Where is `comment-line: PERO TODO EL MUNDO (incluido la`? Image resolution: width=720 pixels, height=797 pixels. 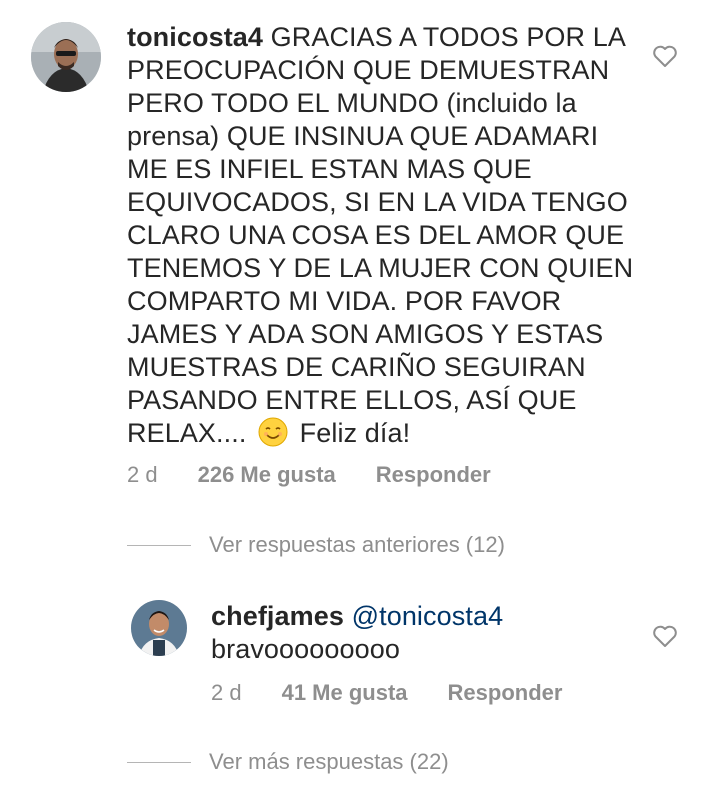 comment-line: PERO TODO EL MUNDO (incluido la is located at coordinates (352, 103).